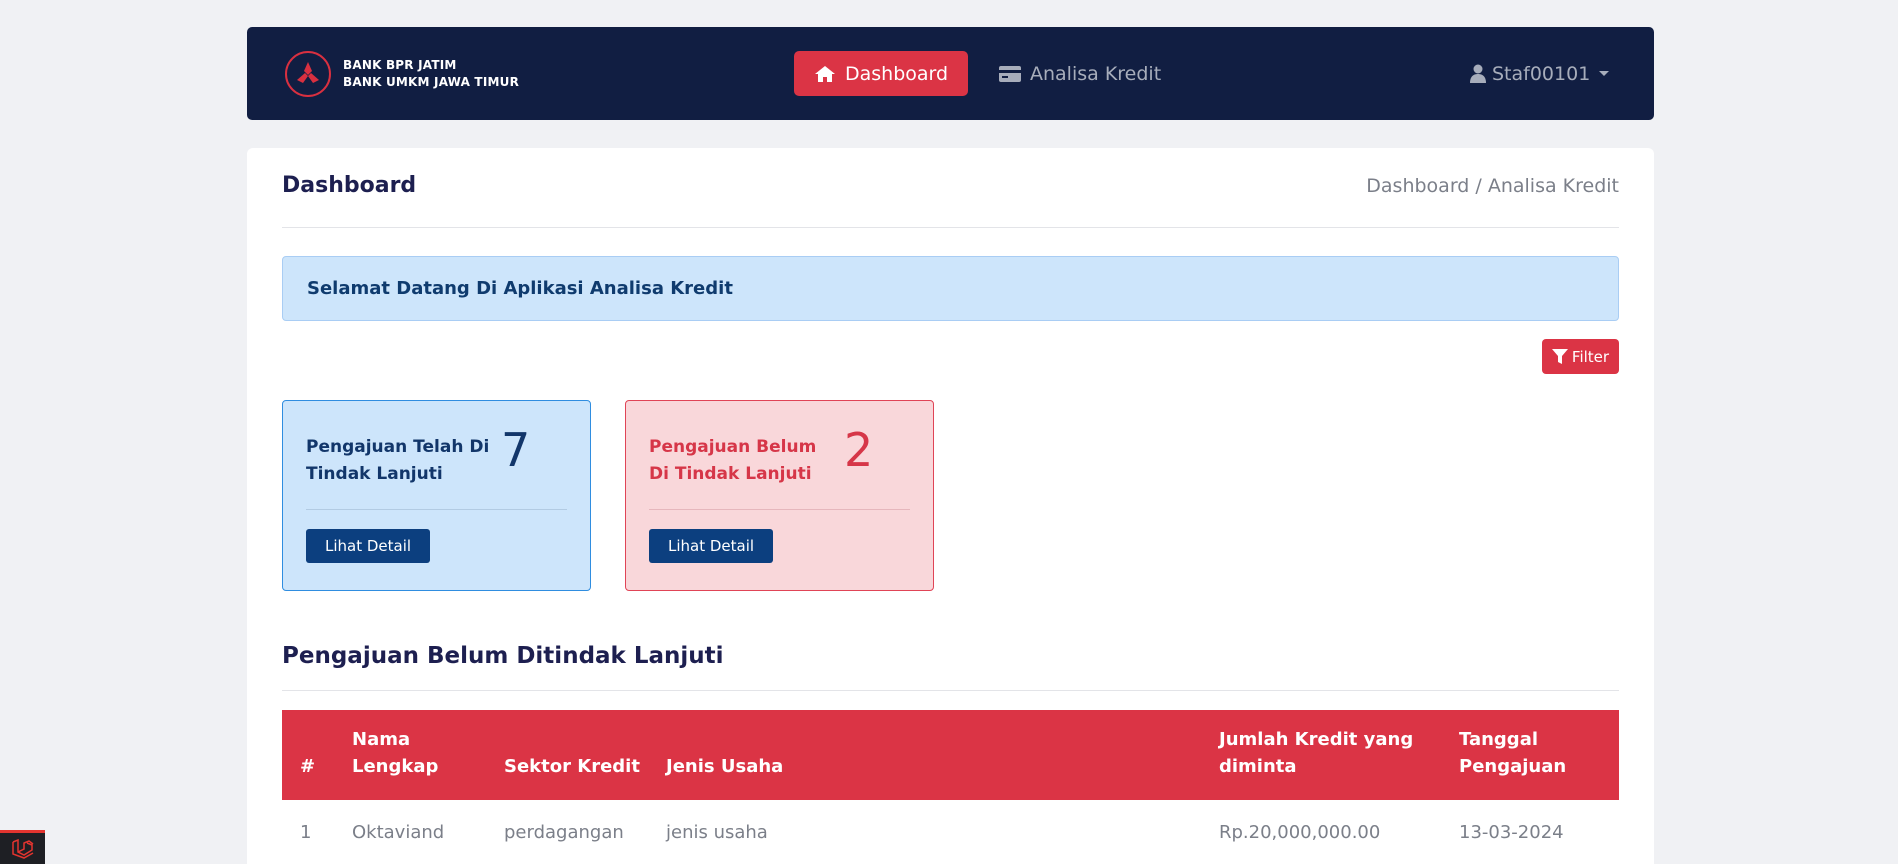 The width and height of the screenshot is (1898, 864). I want to click on laravel-debug-badge, so click(22, 847).